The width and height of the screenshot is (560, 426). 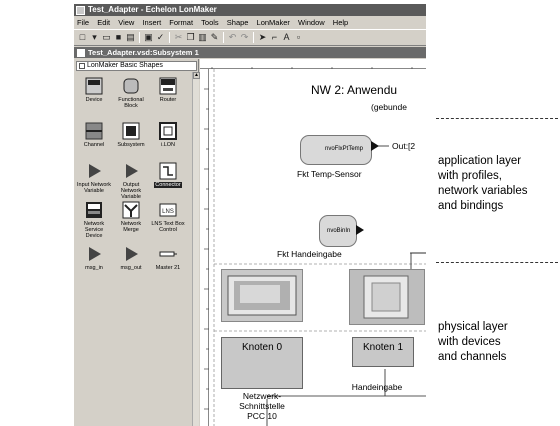 I want to click on shape-output-nv: Output Network Variable, so click(x=131, y=182).